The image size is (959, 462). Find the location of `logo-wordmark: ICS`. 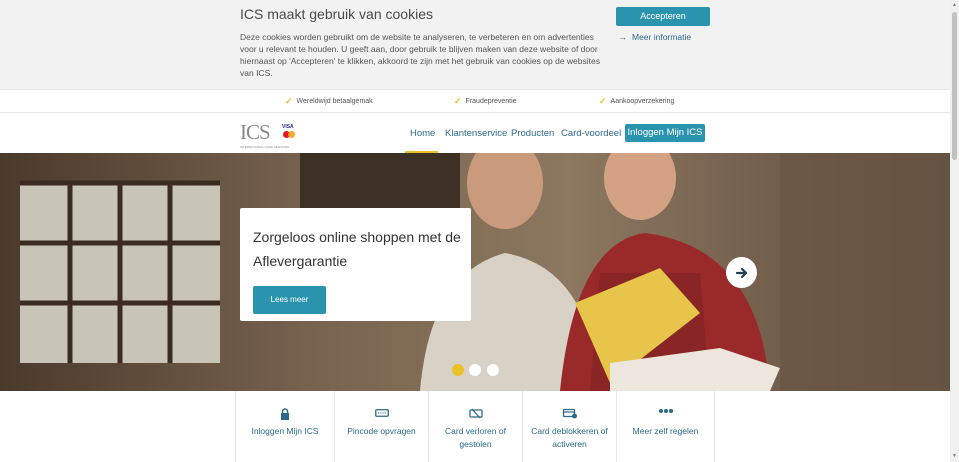

logo-wordmark: ICS is located at coordinates (255, 132).